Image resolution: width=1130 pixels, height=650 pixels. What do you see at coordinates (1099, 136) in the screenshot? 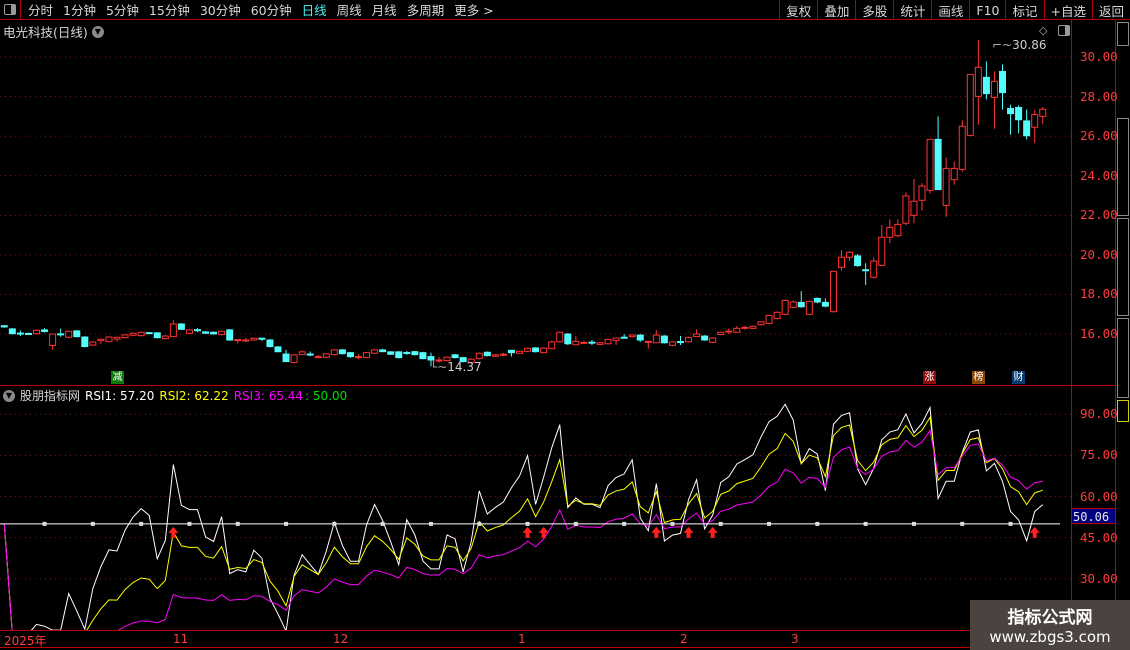
I see `price-tick-label: 26.00` at bounding box center [1099, 136].